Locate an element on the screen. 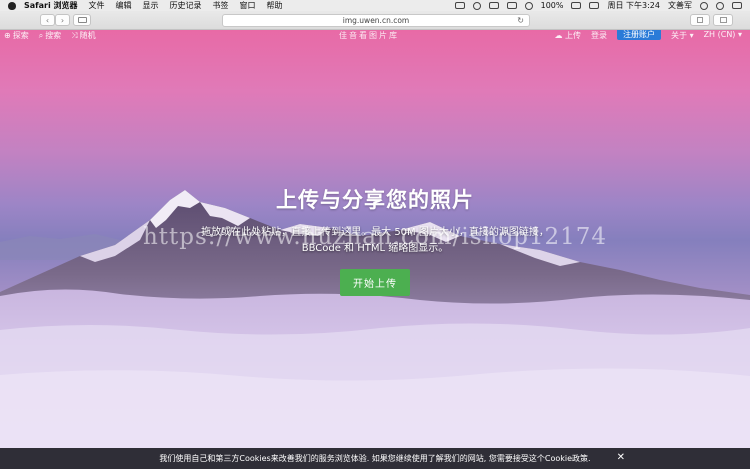  nav-search: ⌕ 搜索 is located at coordinates (50, 35).